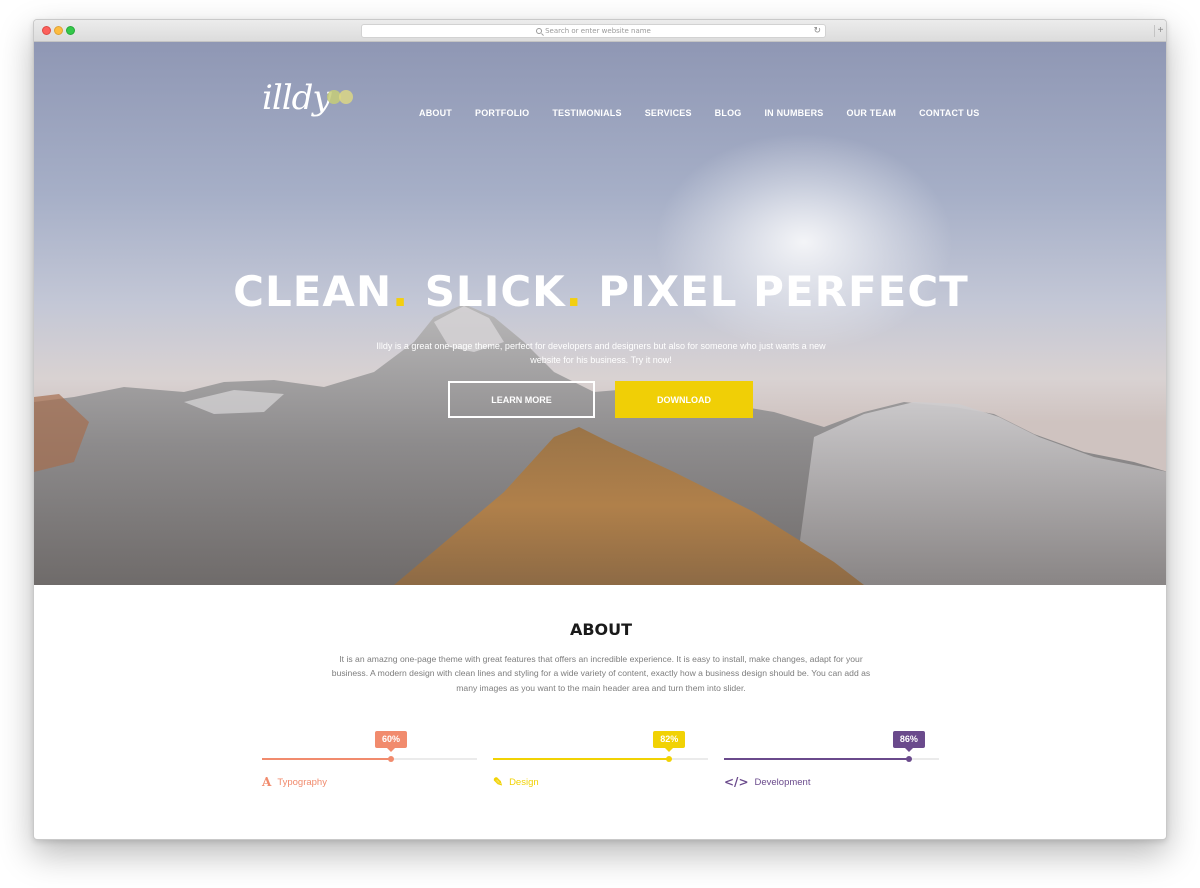 This screenshot has height=888, width=1200. What do you see at coordinates (872, 113) in the screenshot?
I see `nav-item-our-team: OUR TEAM` at bounding box center [872, 113].